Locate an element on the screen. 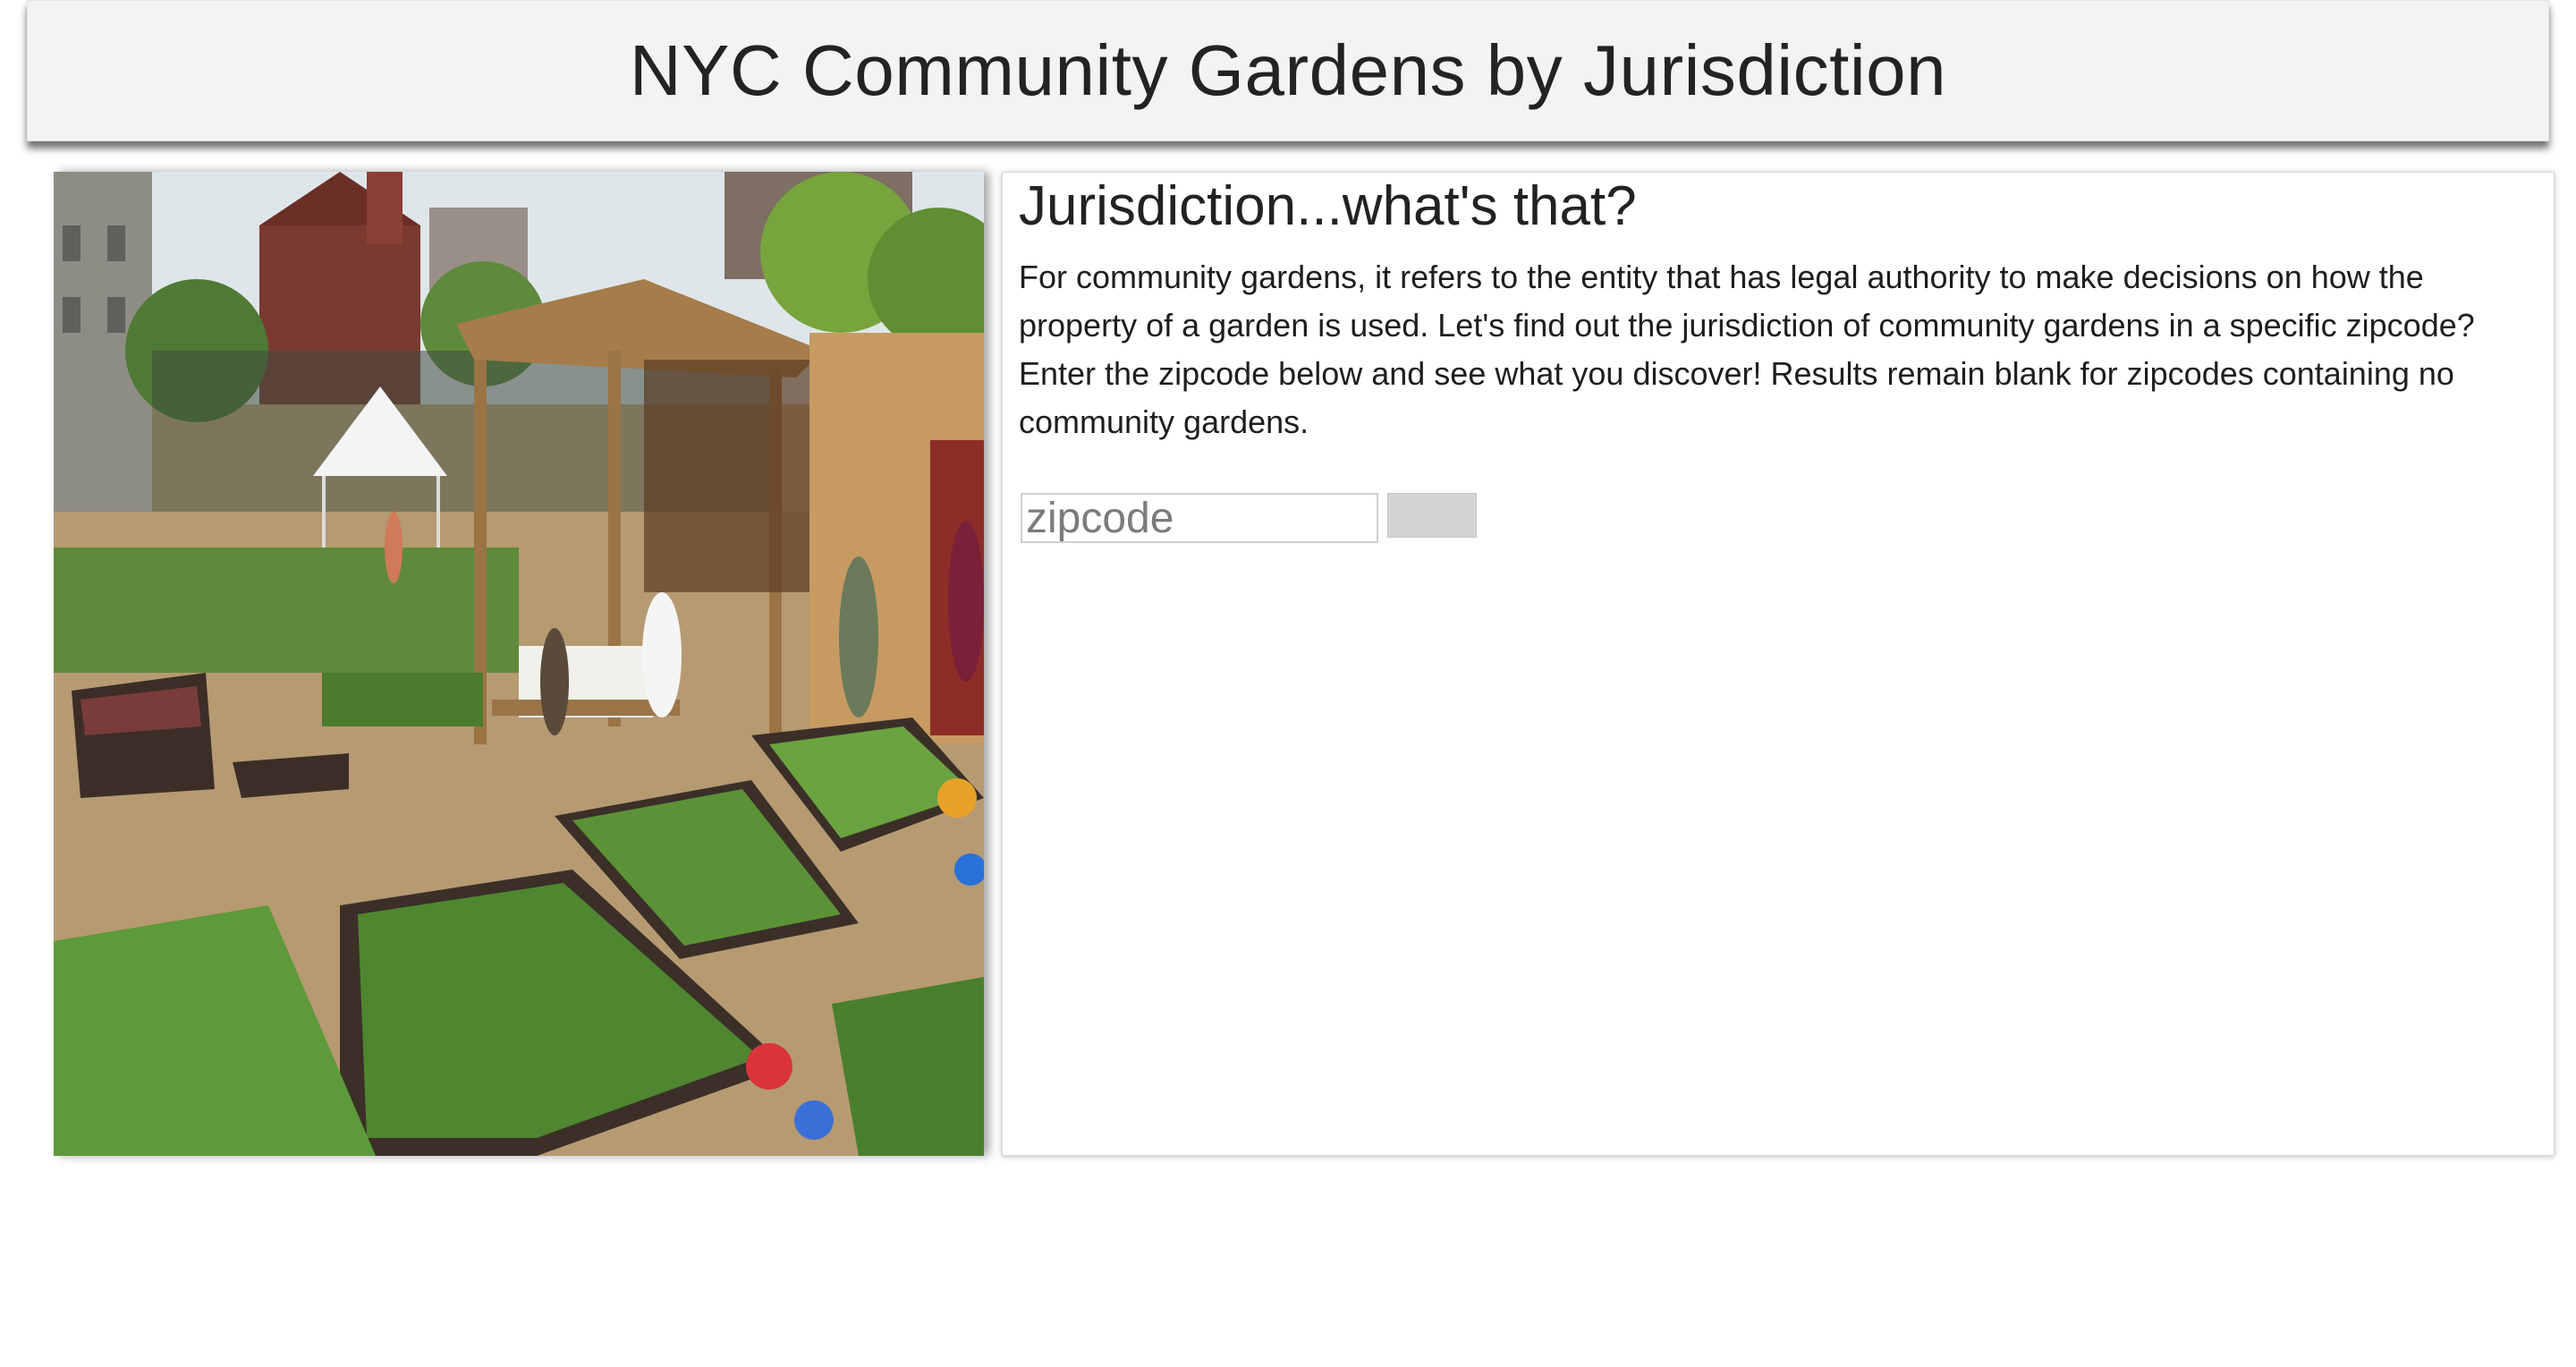  page-title: NYC Community Gardens by Jurisdiction is located at coordinates (1288, 70).